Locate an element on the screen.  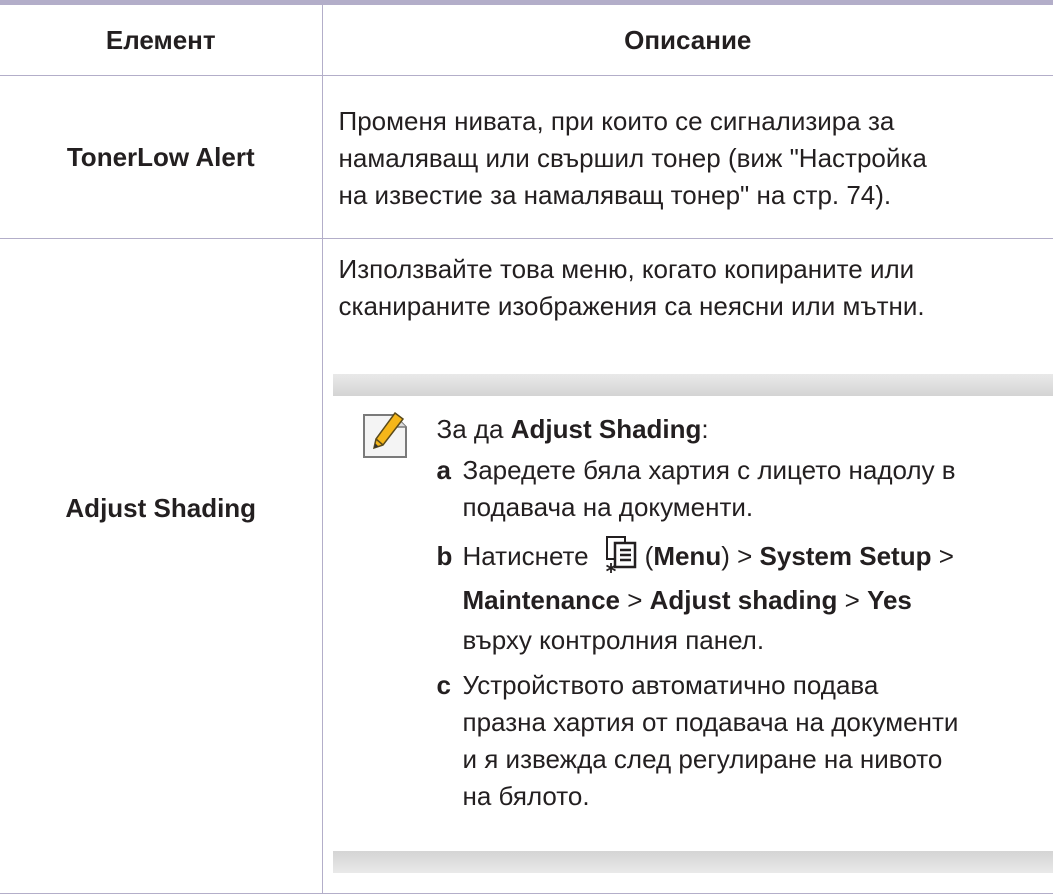
step-prefix: Натиснете is located at coordinates (526, 556).